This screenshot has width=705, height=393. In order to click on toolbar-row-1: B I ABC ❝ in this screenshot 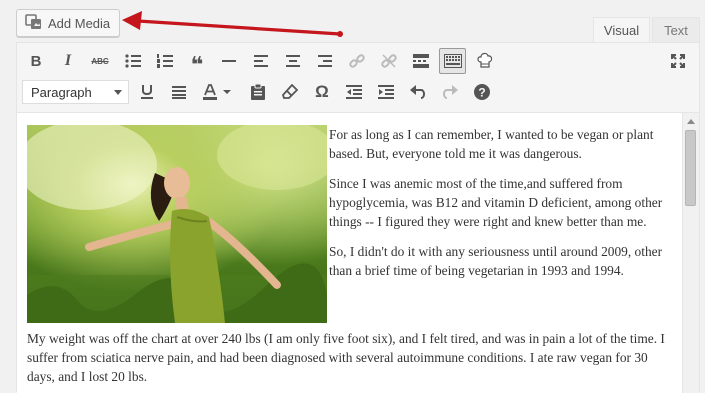, I will do `click(358, 62)`.